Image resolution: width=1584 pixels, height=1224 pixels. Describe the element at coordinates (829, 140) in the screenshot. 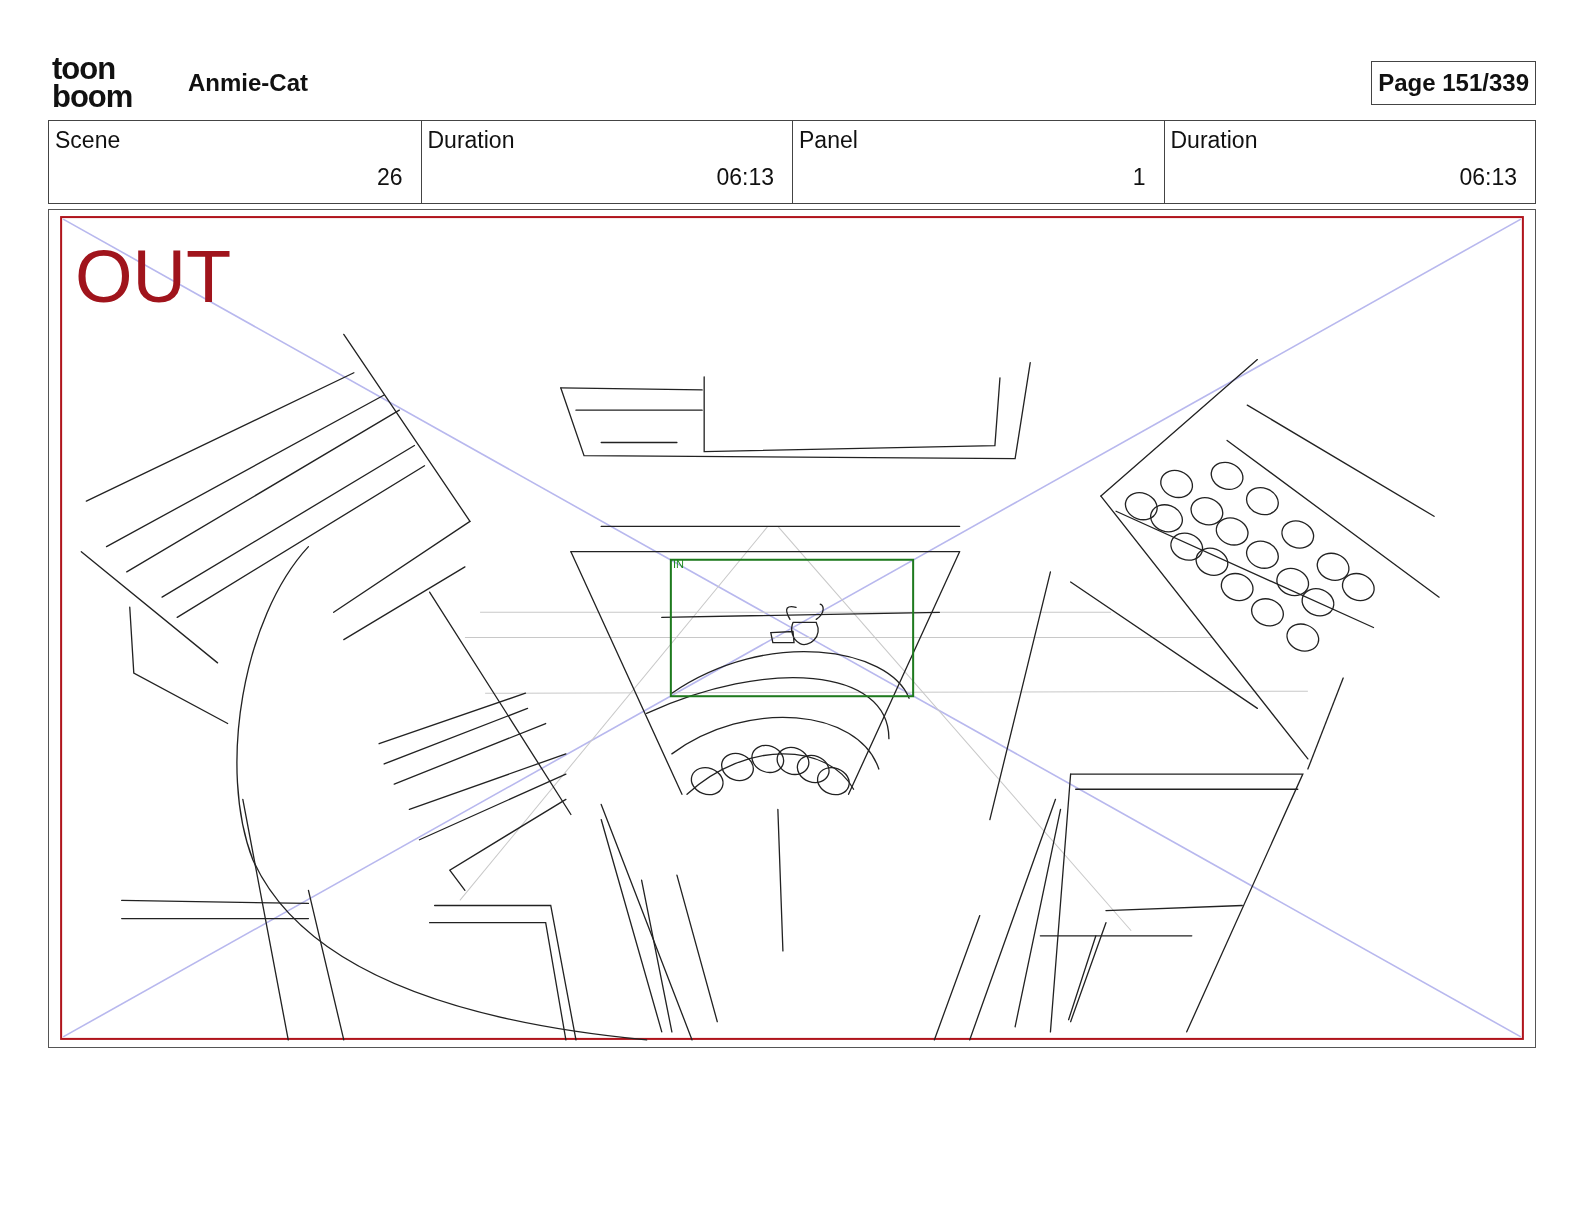

I see `field-label: Panel` at that location.